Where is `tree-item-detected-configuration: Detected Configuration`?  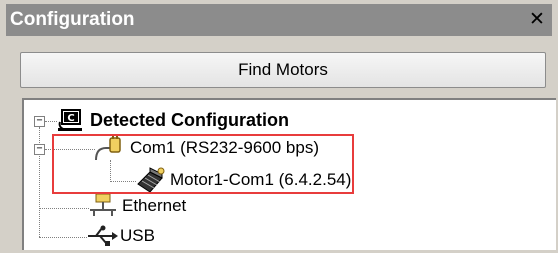
tree-item-detected-configuration: Detected Configuration is located at coordinates (189, 120).